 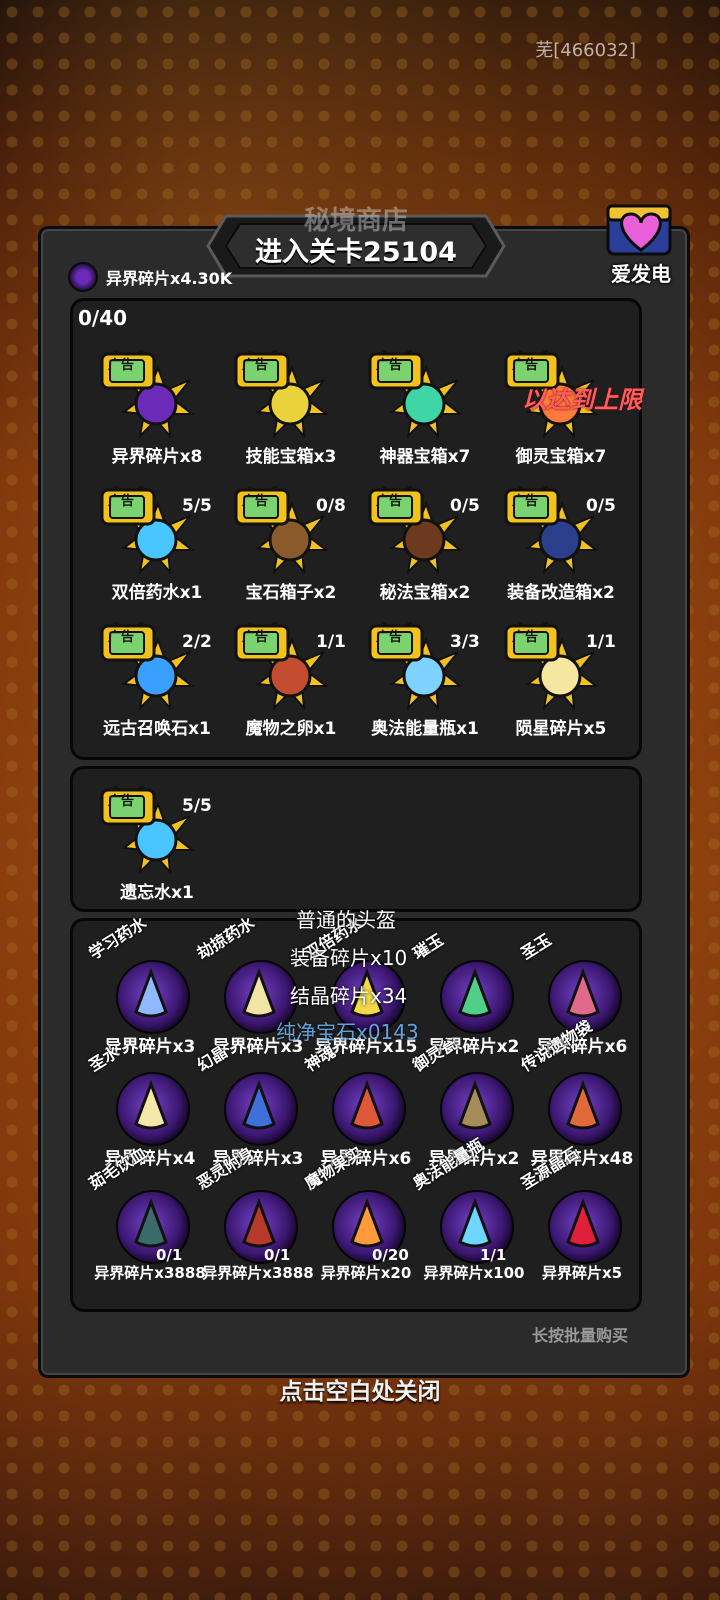 What do you see at coordinates (641, 274) in the screenshot?
I see `charge-button-label: 爱发电` at bounding box center [641, 274].